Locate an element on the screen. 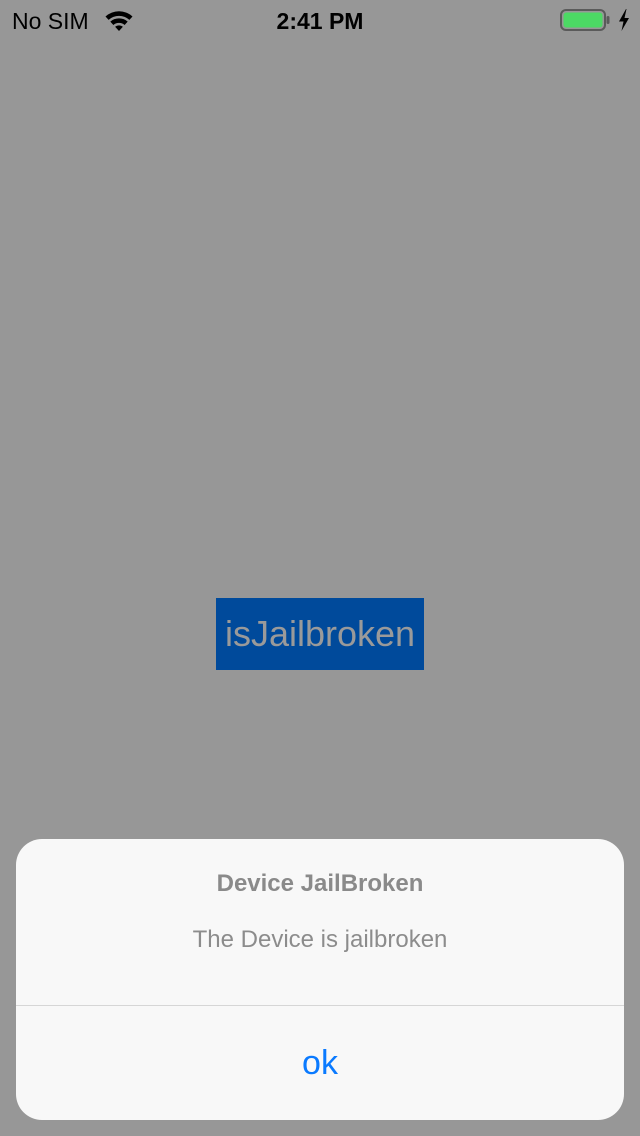 The width and height of the screenshot is (640, 1136). battery-icon is located at coordinates (585, 20).